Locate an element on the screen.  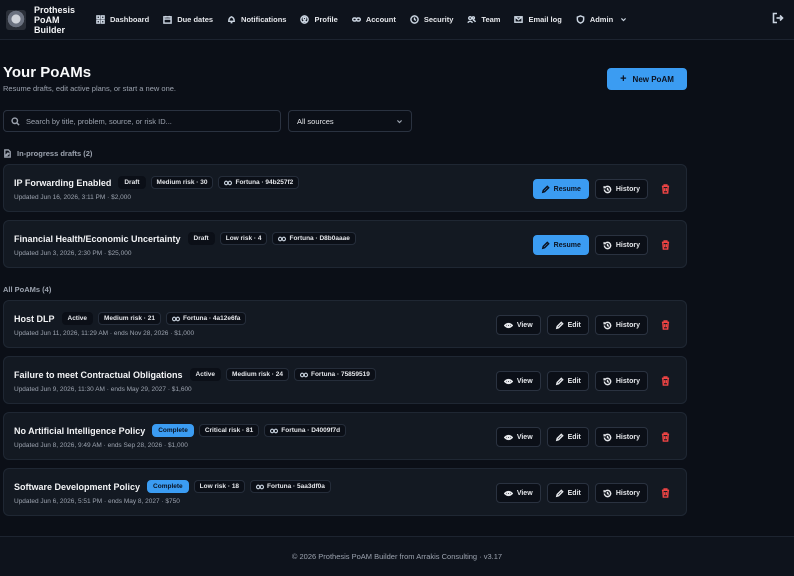
card-title: Financial Health/Economic Uncertainty is located at coordinates (97, 238).